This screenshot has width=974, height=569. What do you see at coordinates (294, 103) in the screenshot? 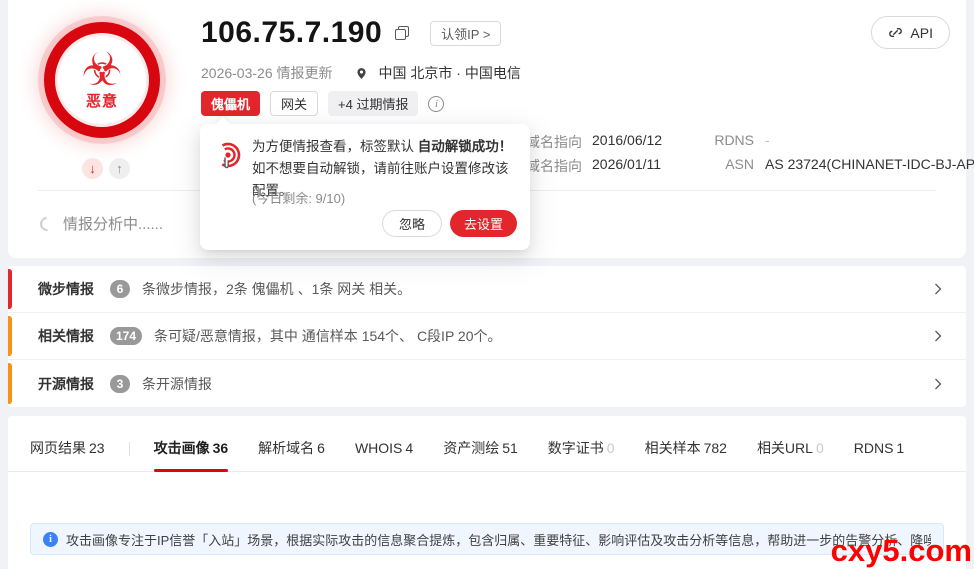
I see `tag-gateway: 网关` at bounding box center [294, 103].